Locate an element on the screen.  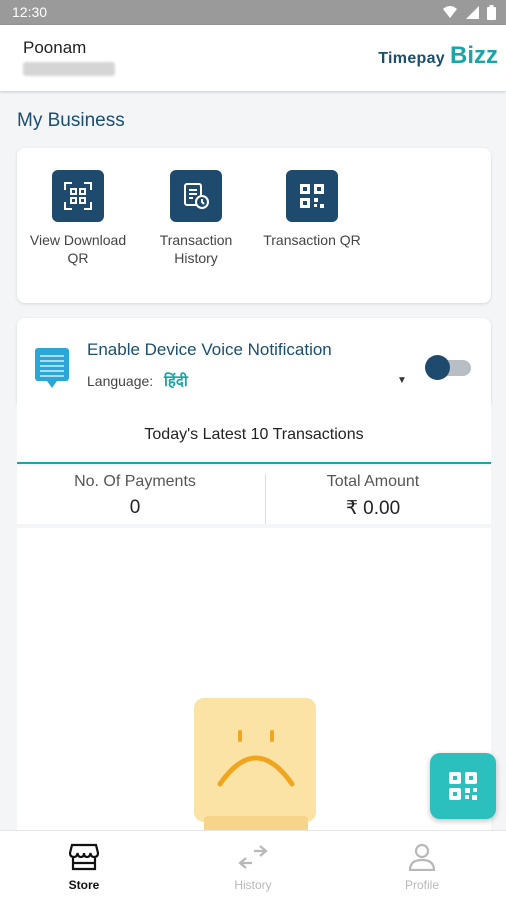
nav-store: Store is located at coordinates (84, 867).